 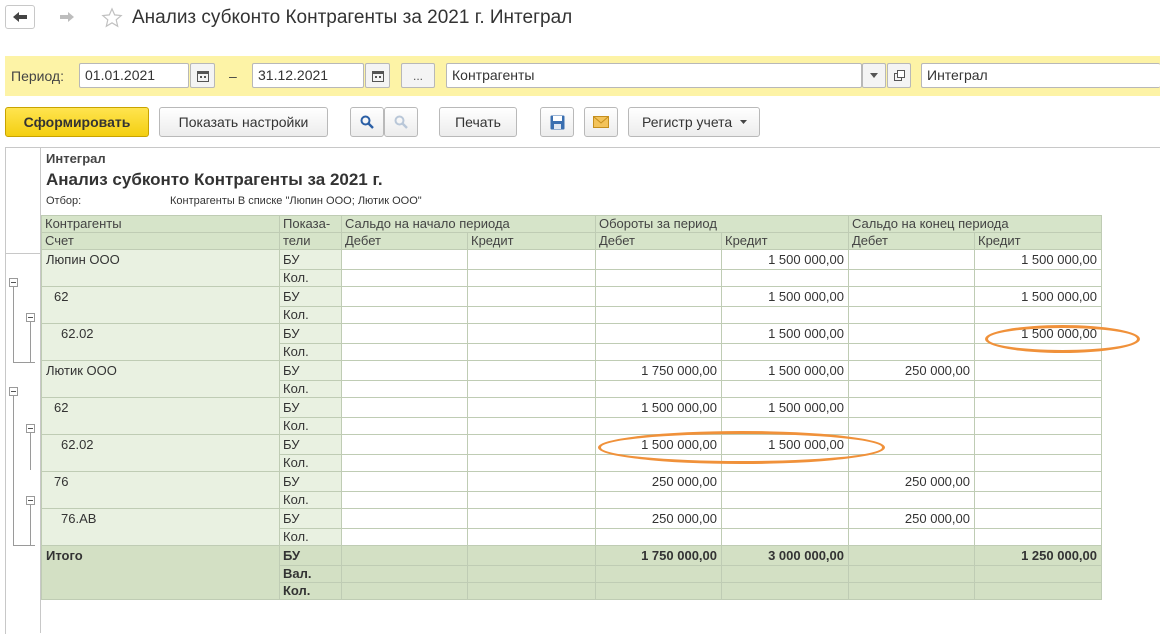 I want to click on date-from-field: 01.01.2021, so click(x=134, y=75).